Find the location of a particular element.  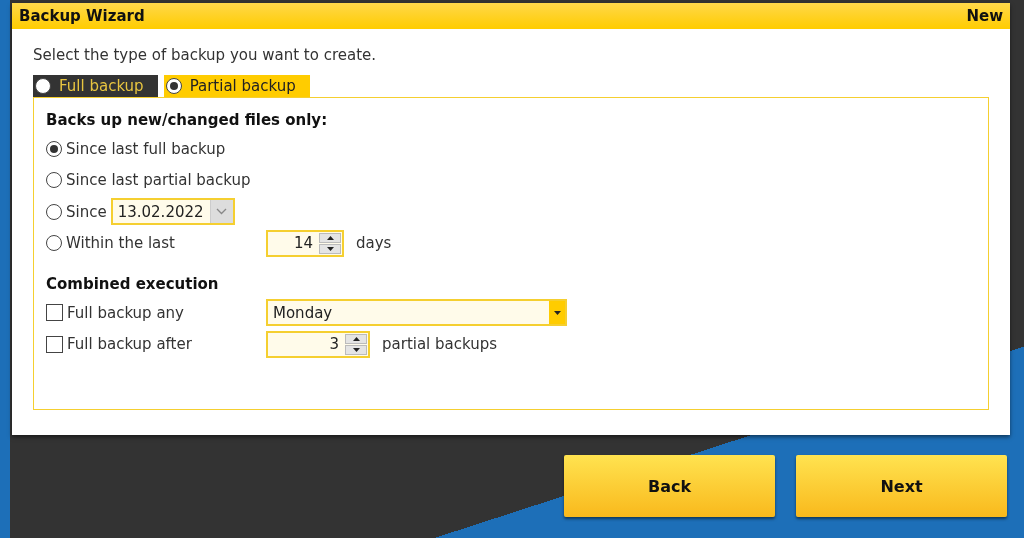

section-heading: Combined execution is located at coordinates (133, 284).